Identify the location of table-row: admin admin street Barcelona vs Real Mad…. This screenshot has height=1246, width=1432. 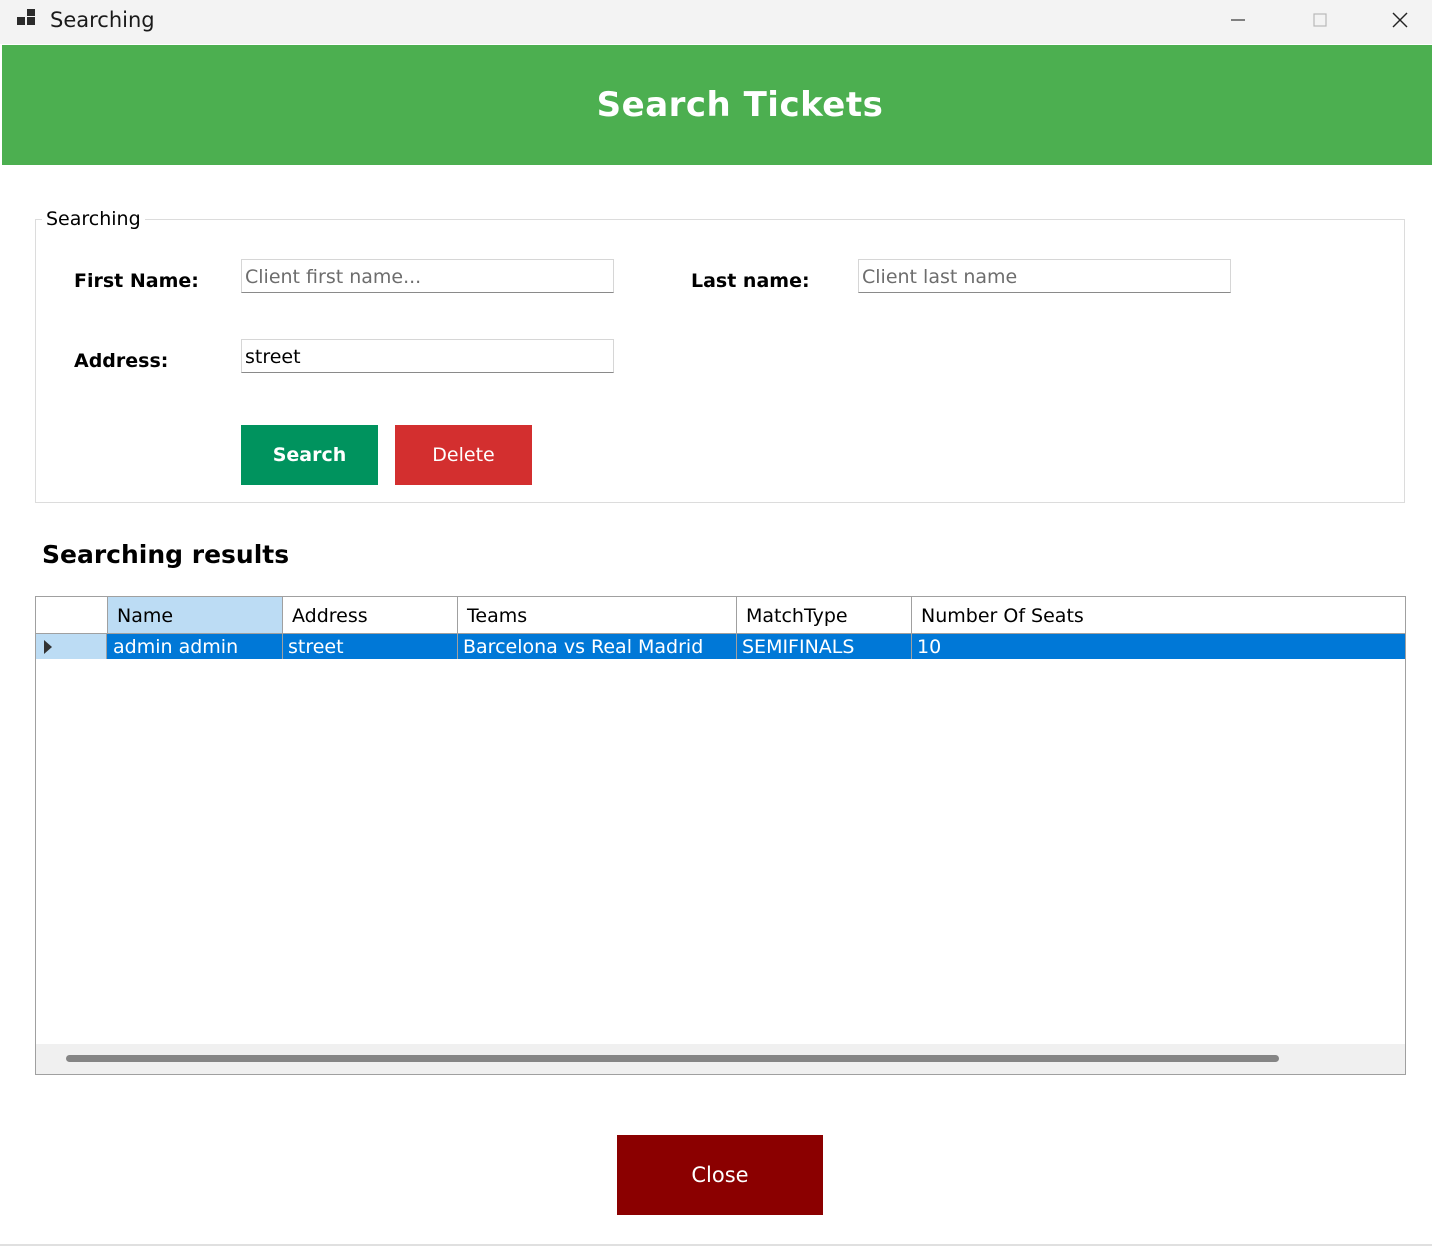
(720, 646).